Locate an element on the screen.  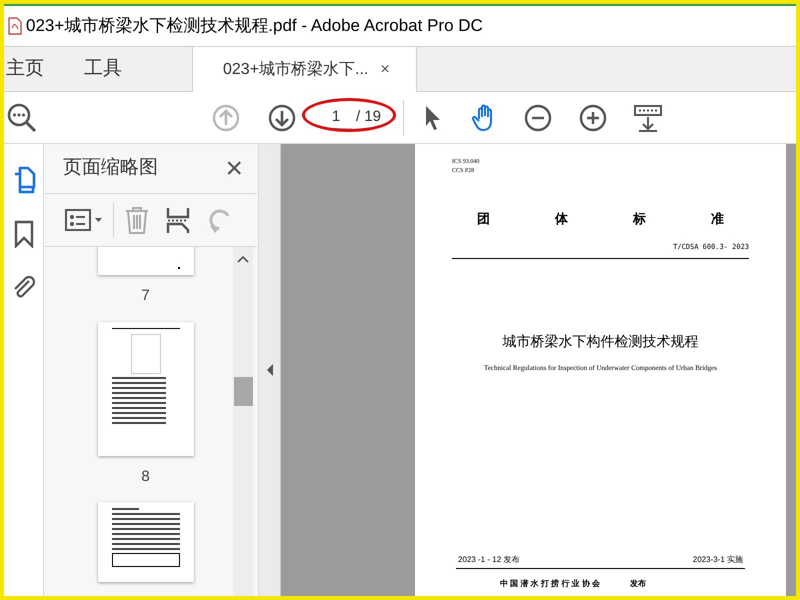
scroll-thumb is located at coordinates (243, 391).